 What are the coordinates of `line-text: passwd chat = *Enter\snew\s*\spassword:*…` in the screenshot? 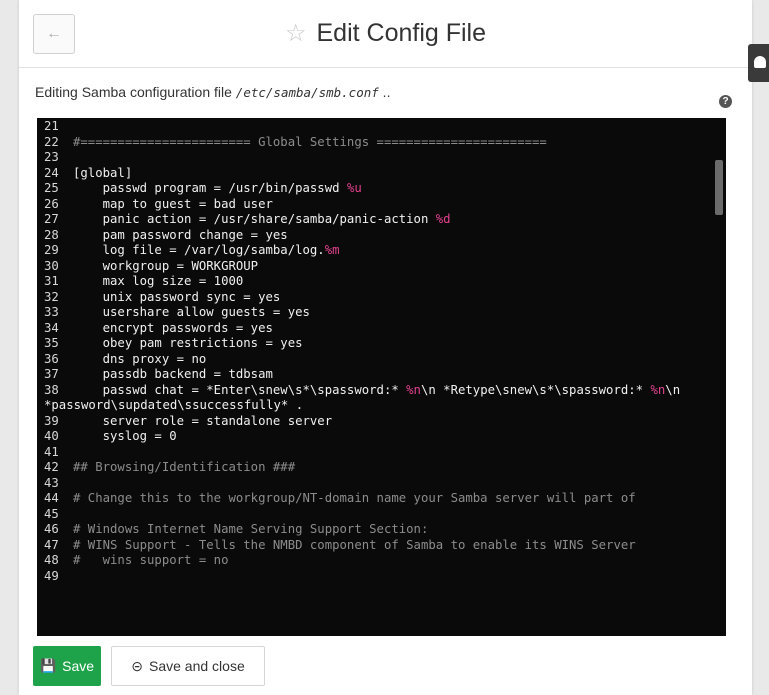 It's located at (377, 390).